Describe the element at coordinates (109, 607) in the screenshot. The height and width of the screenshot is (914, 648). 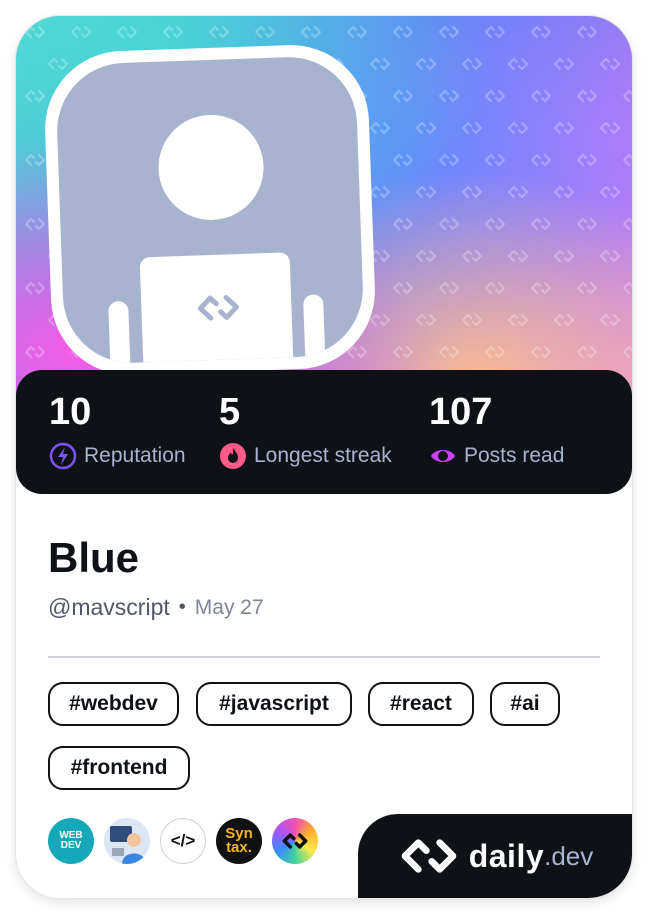
I see `profile-handle: @mavscript` at that location.